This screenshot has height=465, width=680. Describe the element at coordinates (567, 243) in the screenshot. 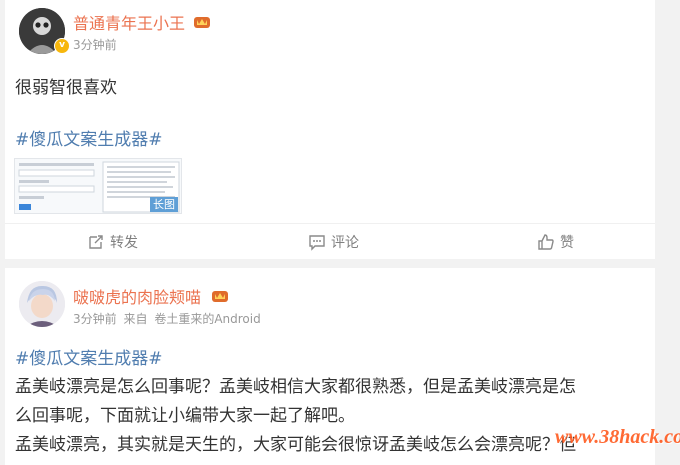

I see `like-label: 赞` at that location.